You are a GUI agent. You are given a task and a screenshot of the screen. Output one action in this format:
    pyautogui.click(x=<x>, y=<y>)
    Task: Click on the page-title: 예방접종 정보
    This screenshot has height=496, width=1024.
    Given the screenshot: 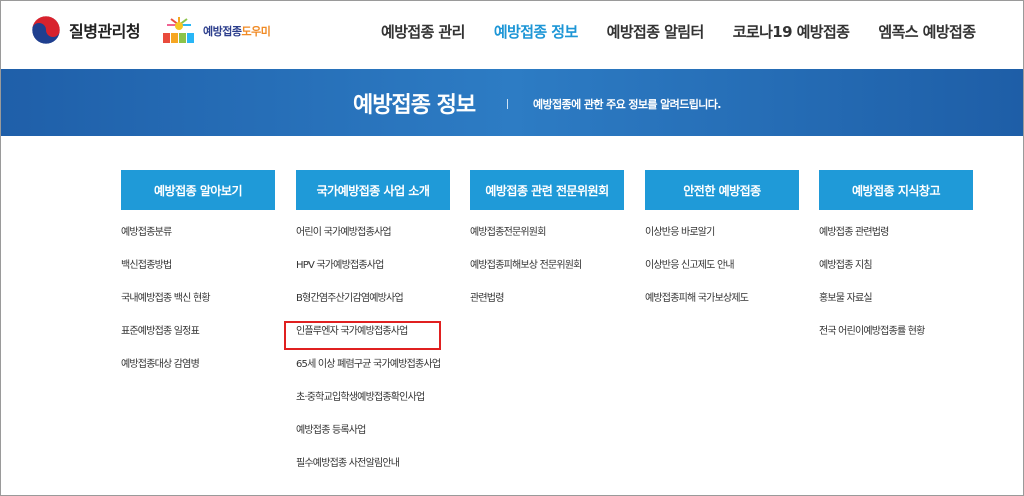 What is the action you would take?
    pyautogui.click(x=414, y=105)
    